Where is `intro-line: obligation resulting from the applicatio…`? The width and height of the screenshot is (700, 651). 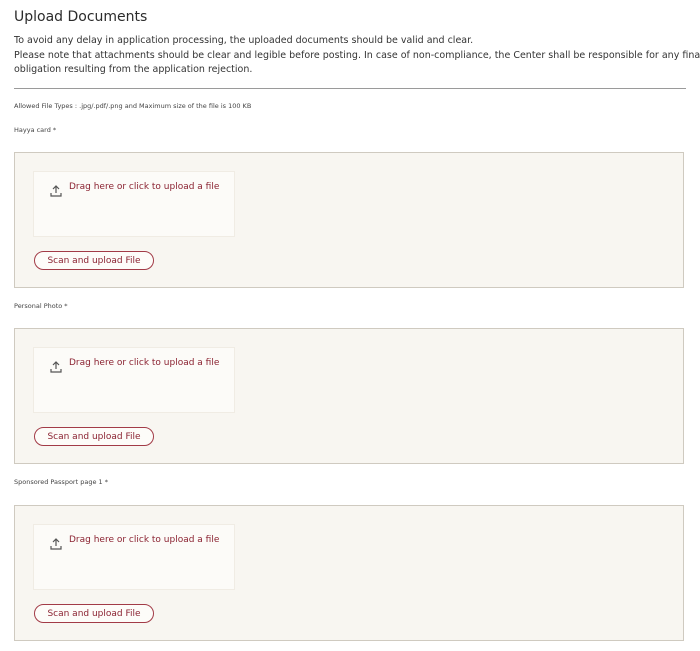
intro-line: obligation resulting from the applicatio… is located at coordinates (133, 69).